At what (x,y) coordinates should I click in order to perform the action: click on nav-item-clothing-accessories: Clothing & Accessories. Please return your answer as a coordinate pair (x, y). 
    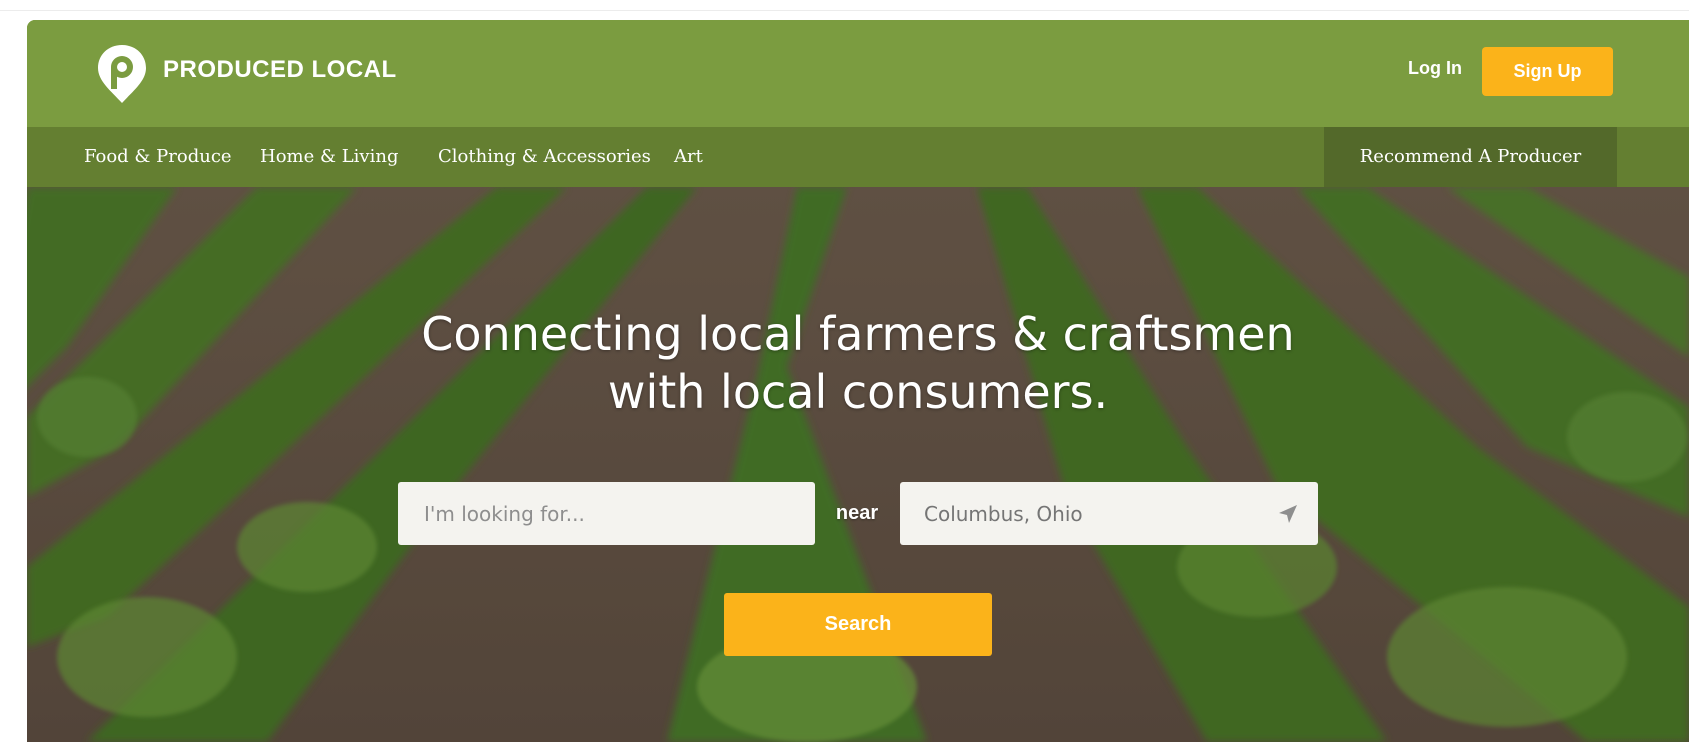
    Looking at the image, I should click on (544, 157).